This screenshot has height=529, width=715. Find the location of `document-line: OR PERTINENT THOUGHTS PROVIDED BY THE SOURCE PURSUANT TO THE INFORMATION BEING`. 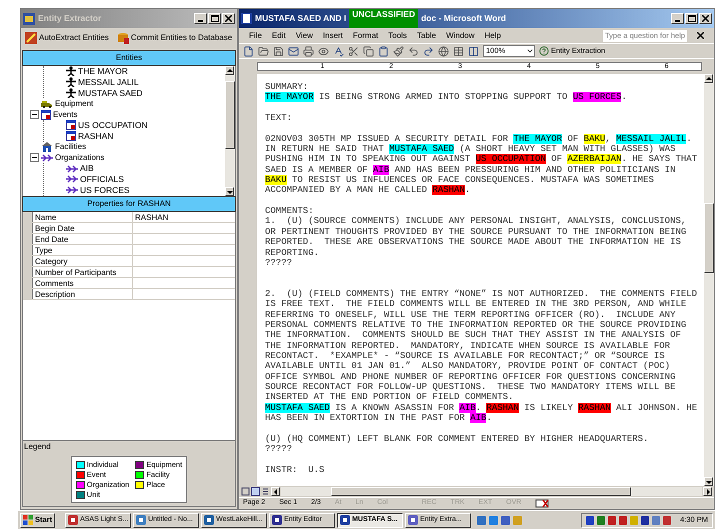

document-line: OR PERTINENT THOUGHTS PROVIDED BY THE SOURCE PURSUANT TO THE INFORMATION BEING is located at coordinates (475, 231).